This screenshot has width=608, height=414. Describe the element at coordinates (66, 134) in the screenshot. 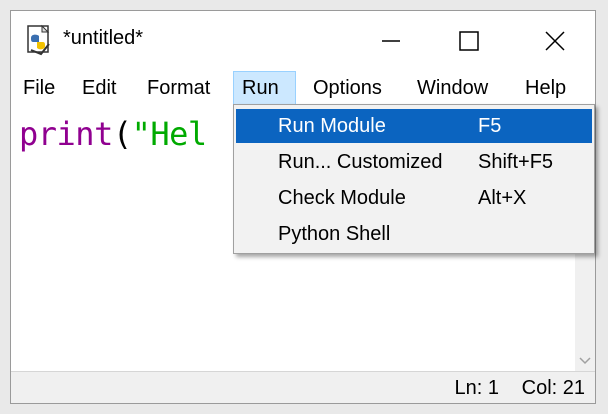

I see `code-keyword: print` at that location.